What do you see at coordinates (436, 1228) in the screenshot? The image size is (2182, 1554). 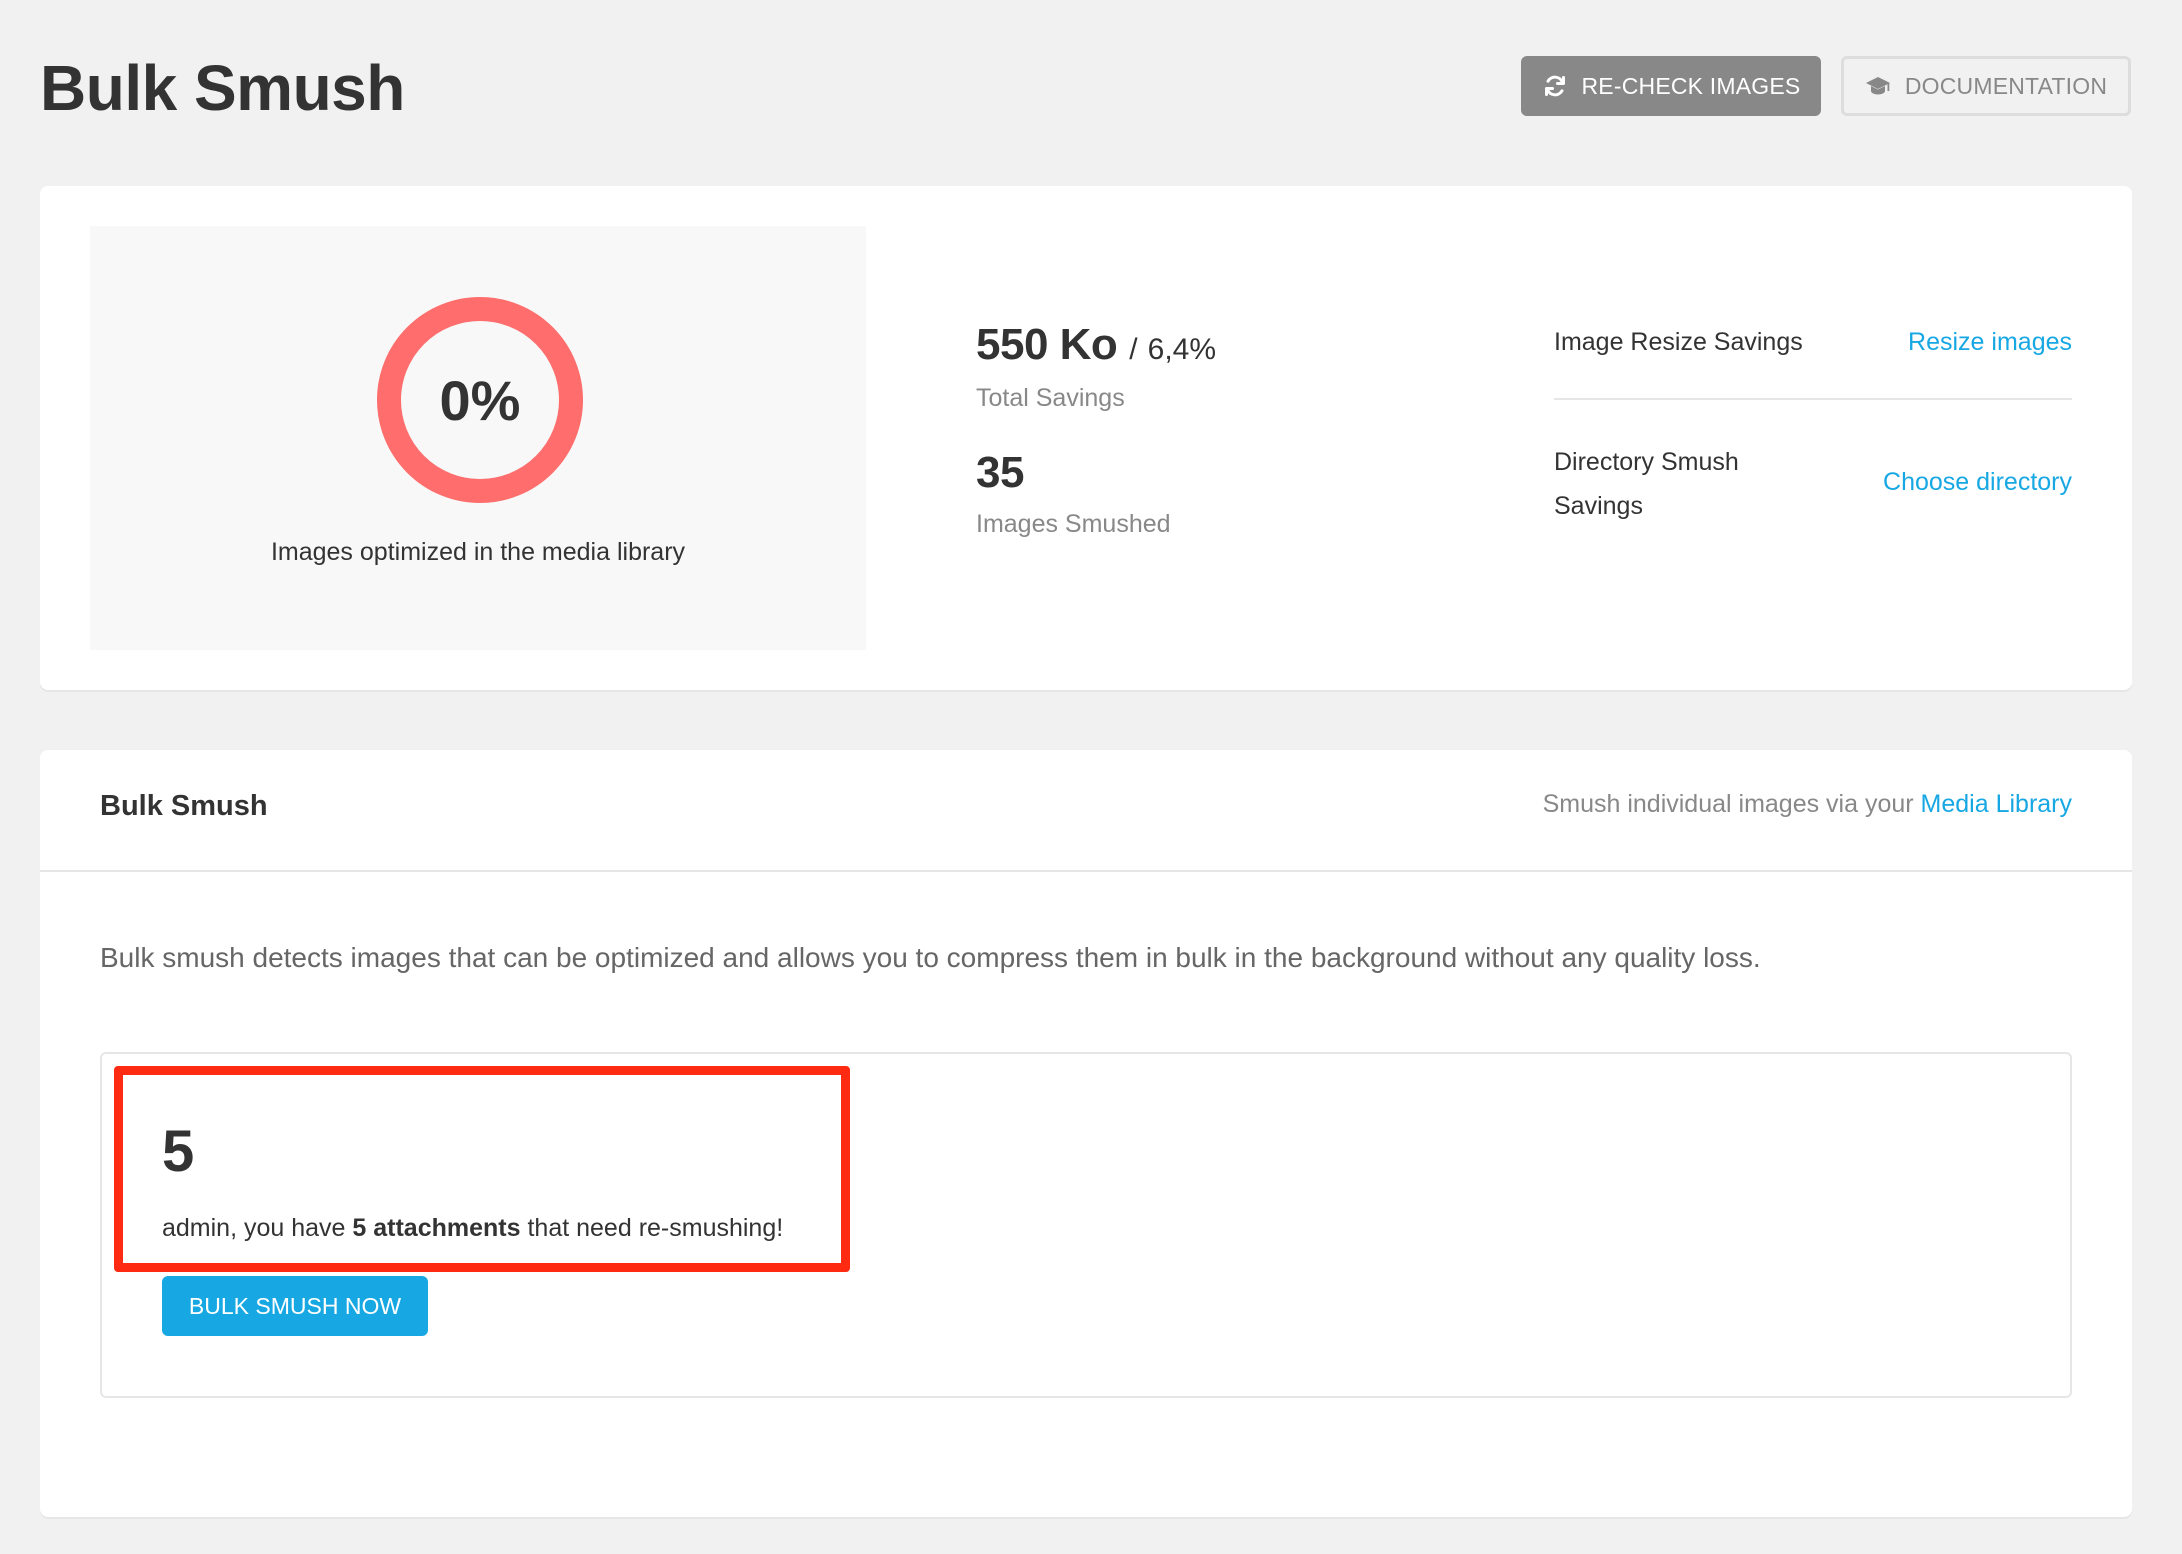 I see `resmush-message-count: 5 attachments` at bounding box center [436, 1228].